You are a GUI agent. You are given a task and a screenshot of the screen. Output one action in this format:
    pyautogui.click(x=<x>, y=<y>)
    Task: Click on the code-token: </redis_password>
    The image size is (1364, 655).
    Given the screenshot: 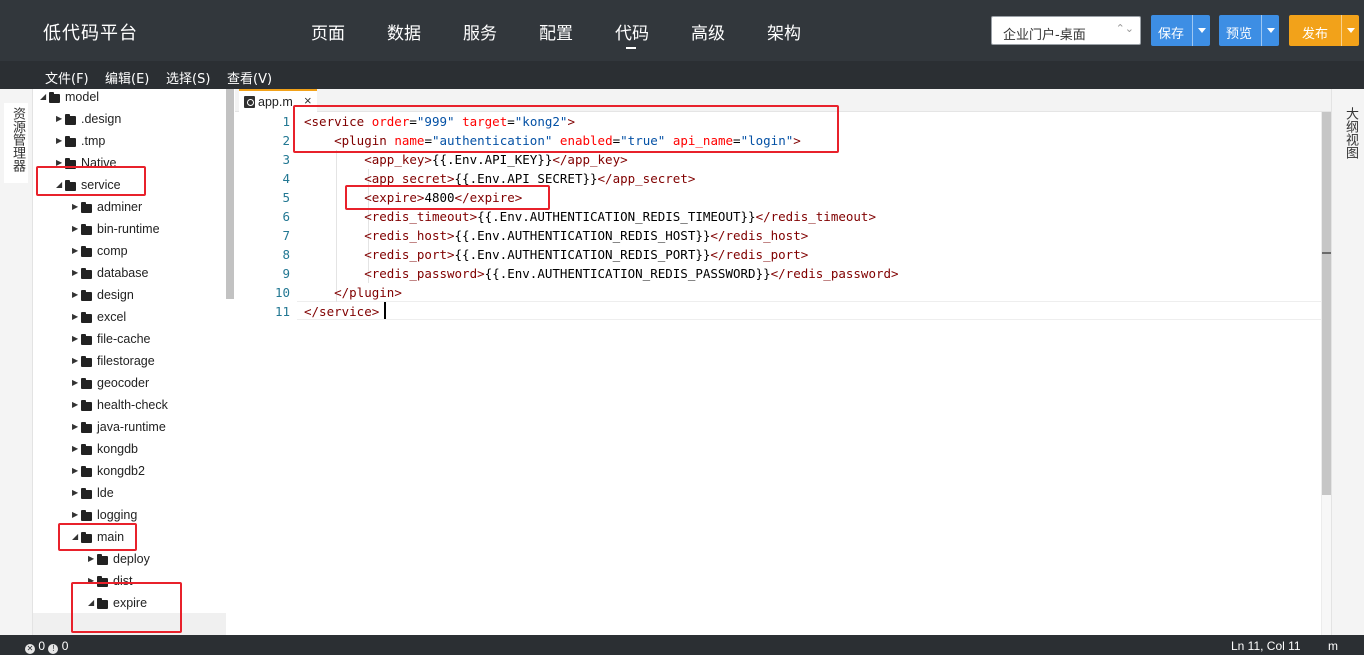 What is the action you would take?
    pyautogui.click(x=834, y=273)
    